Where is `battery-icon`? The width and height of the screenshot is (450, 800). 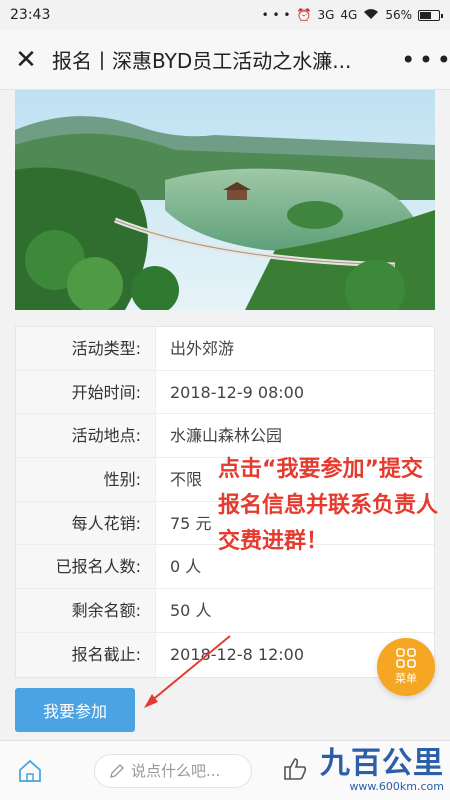
battery-icon is located at coordinates (430, 15).